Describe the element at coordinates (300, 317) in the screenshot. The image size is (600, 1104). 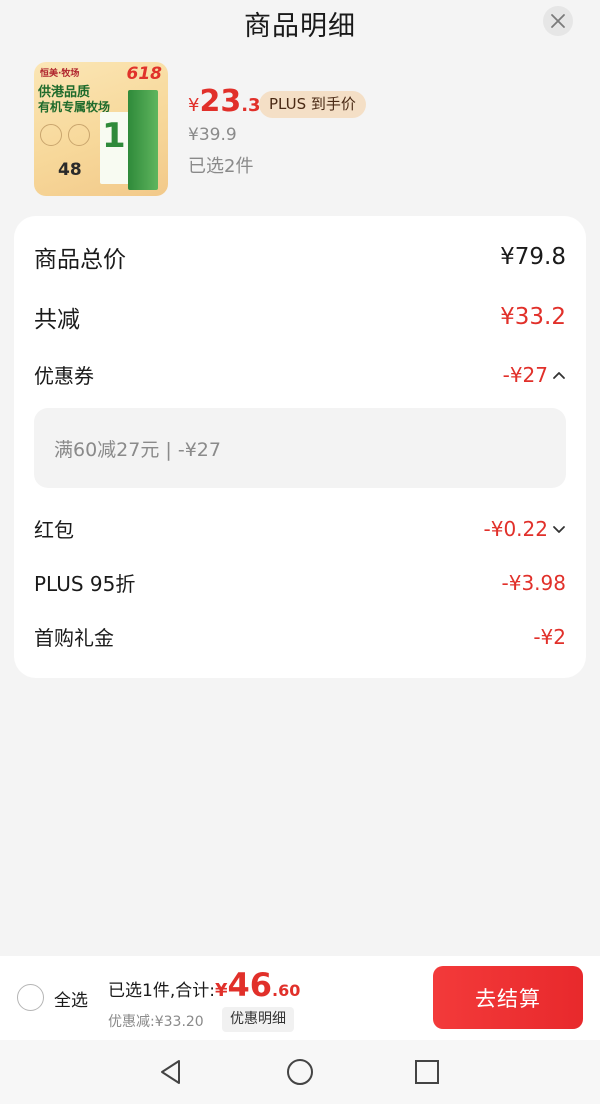
I see `total-reduction-row: 共减 ¥33.2` at that location.